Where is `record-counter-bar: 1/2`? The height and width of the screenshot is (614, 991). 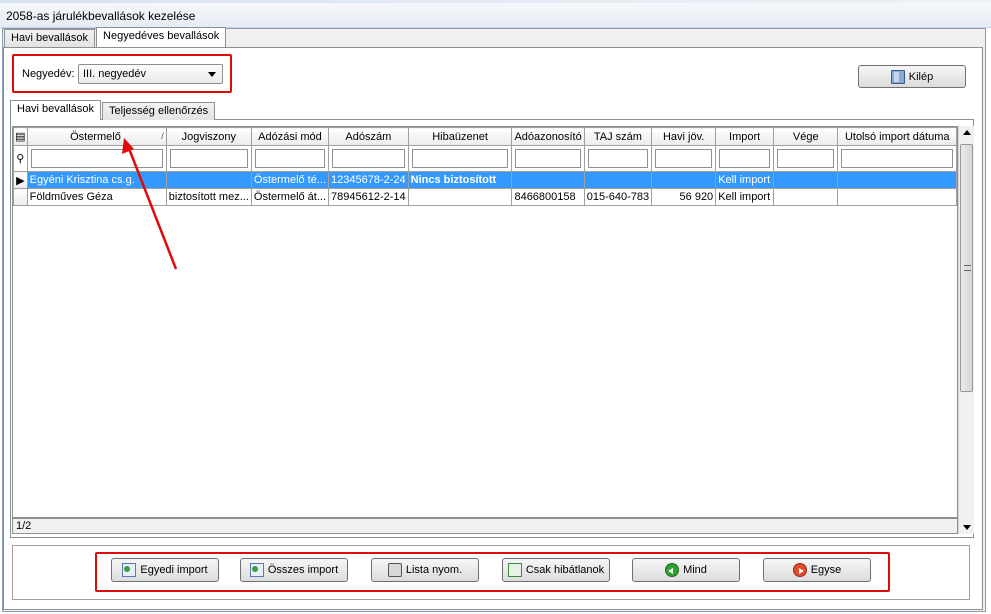 record-counter-bar: 1/2 is located at coordinates (485, 526).